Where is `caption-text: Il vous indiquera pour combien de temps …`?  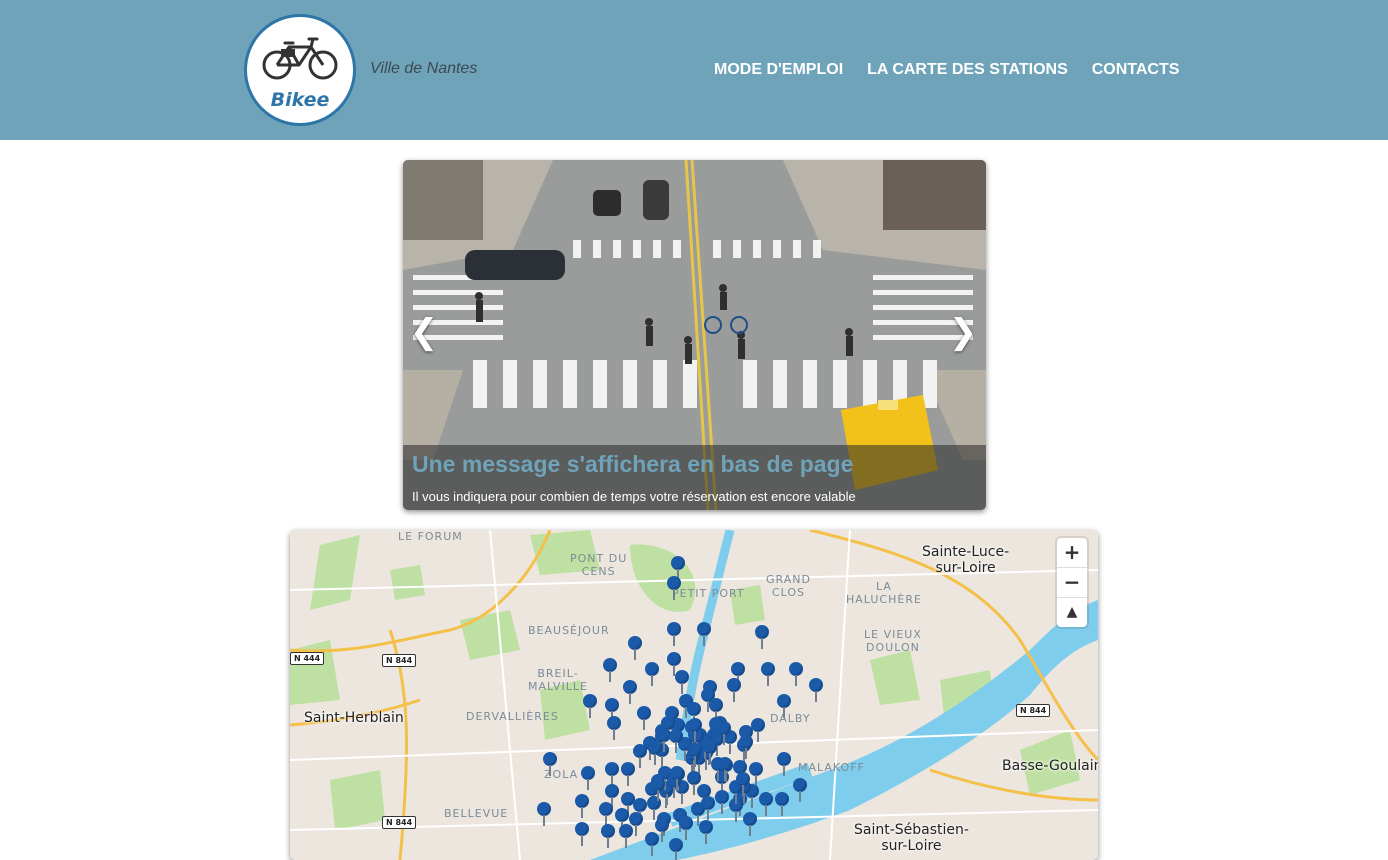 caption-text: Il vous indiquera pour combien de temps … is located at coordinates (634, 496).